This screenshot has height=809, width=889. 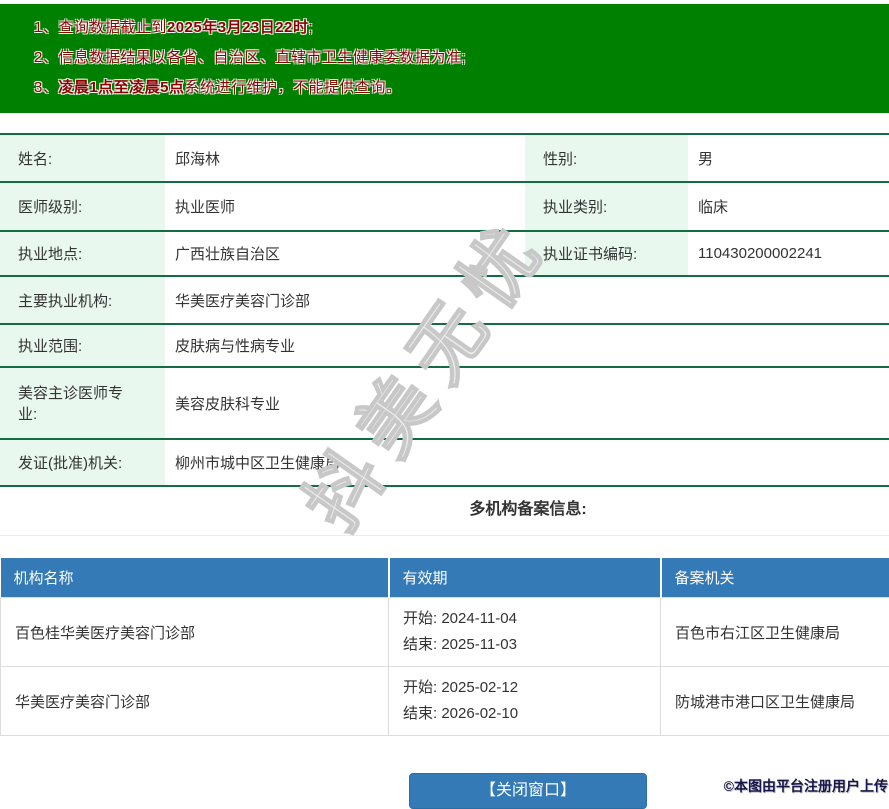 What do you see at coordinates (345, 206) in the screenshot?
I see `level-value: 执业医师` at bounding box center [345, 206].